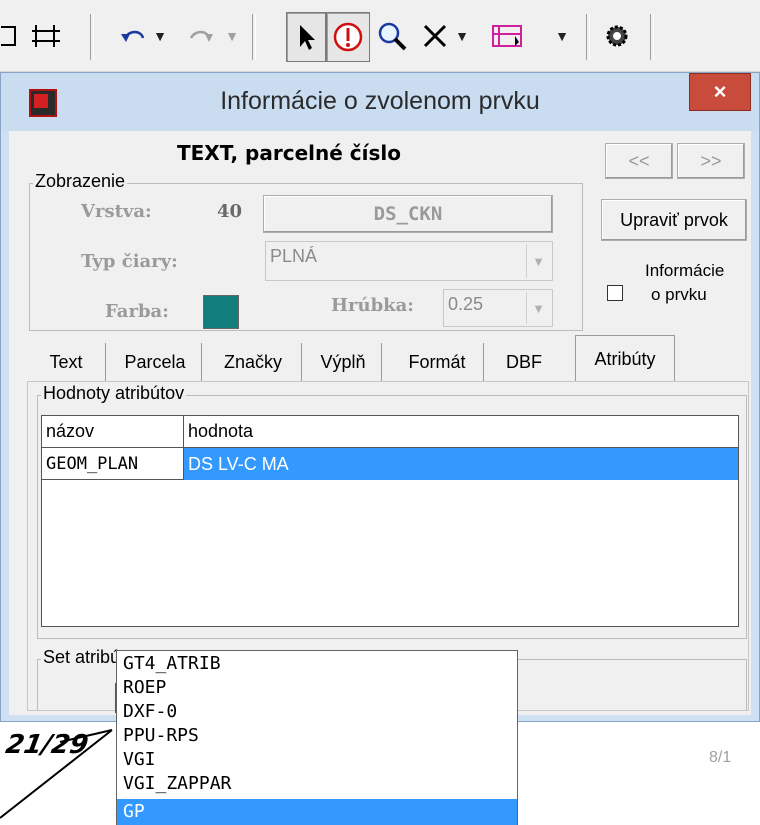 The image size is (760, 825). I want to click on list-item: VGI, so click(139, 759).